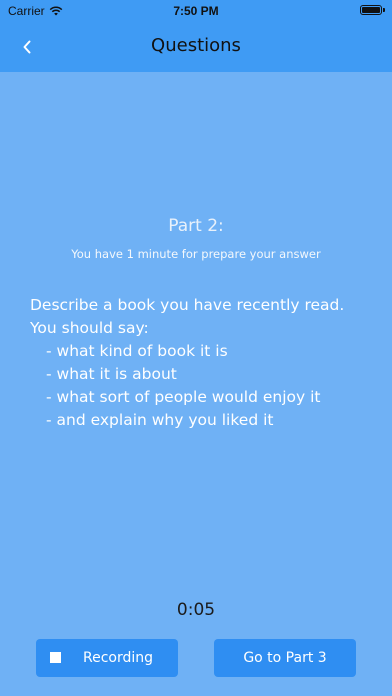 Image resolution: width=392 pixels, height=696 pixels. I want to click on stop-icon, so click(55, 657).